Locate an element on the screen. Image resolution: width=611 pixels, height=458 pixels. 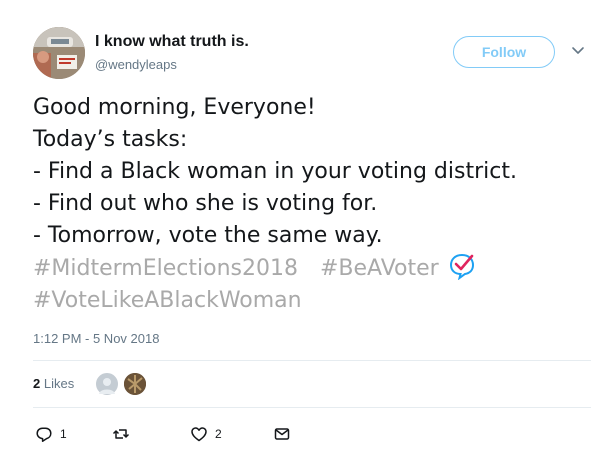
tweet-text-line: - Tomorrow, vote the same way. is located at coordinates (208, 235).